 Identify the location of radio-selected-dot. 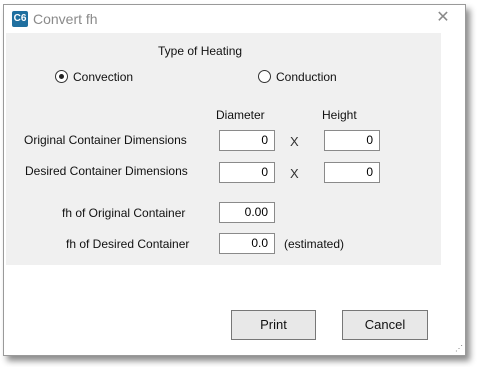
(61, 76).